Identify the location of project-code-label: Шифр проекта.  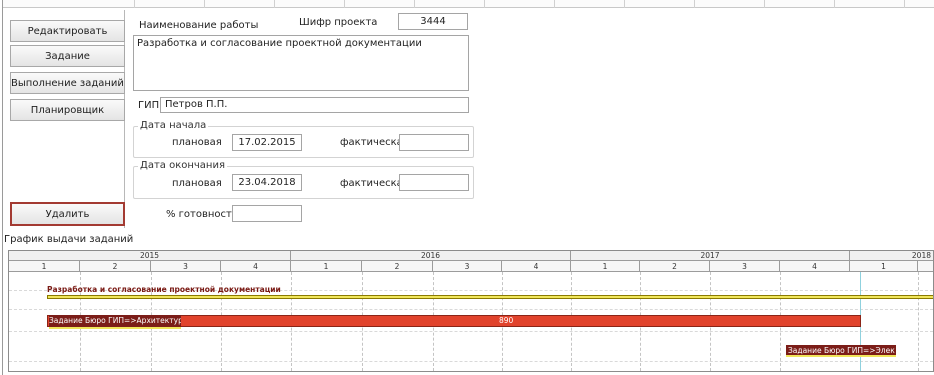
(338, 22).